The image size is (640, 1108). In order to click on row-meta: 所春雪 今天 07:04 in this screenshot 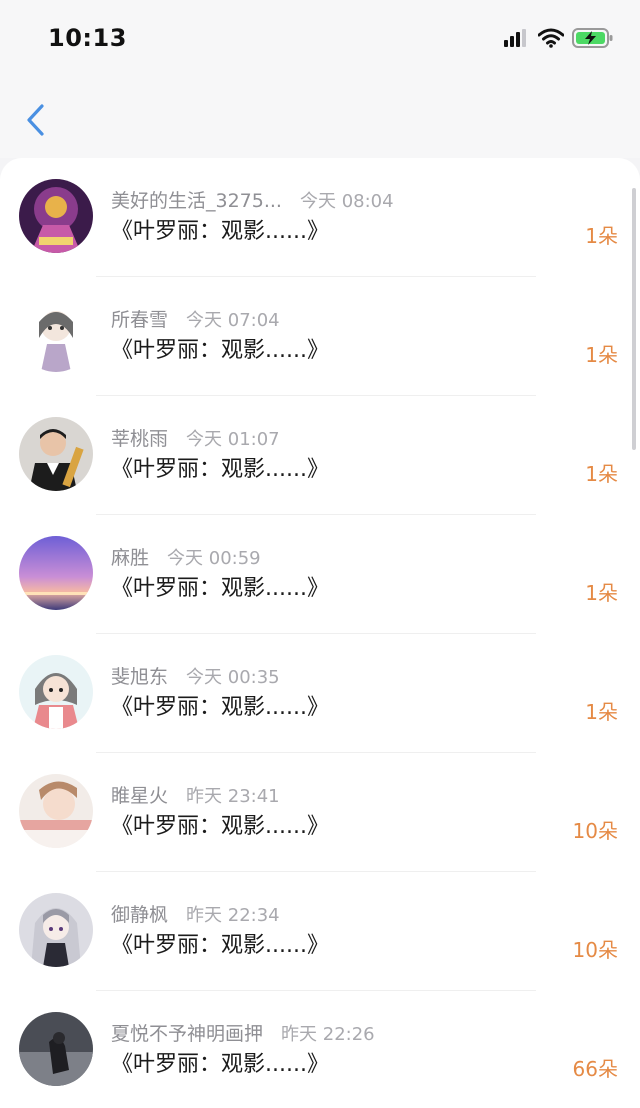, I will do `click(195, 320)`.